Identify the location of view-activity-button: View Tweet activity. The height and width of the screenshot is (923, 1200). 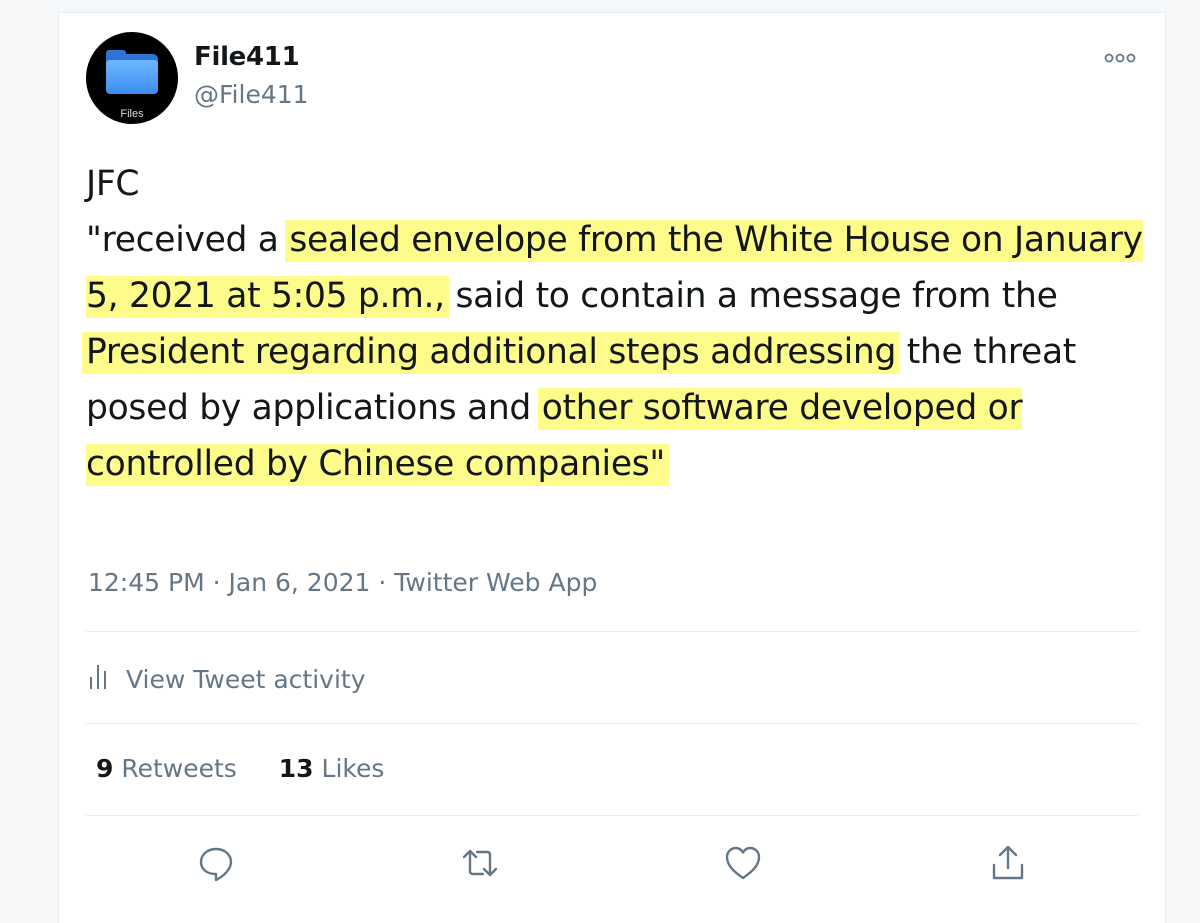
(226, 679).